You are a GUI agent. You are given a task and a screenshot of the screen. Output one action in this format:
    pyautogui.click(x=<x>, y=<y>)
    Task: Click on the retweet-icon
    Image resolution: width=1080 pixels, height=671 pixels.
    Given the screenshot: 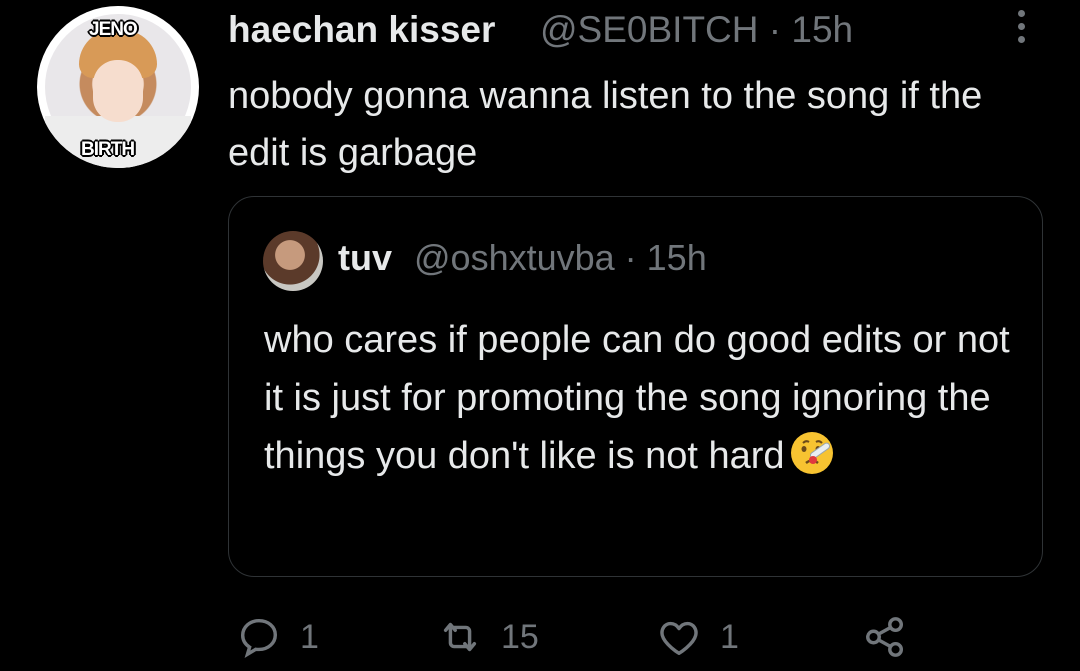 What is the action you would take?
    pyautogui.click(x=460, y=637)
    